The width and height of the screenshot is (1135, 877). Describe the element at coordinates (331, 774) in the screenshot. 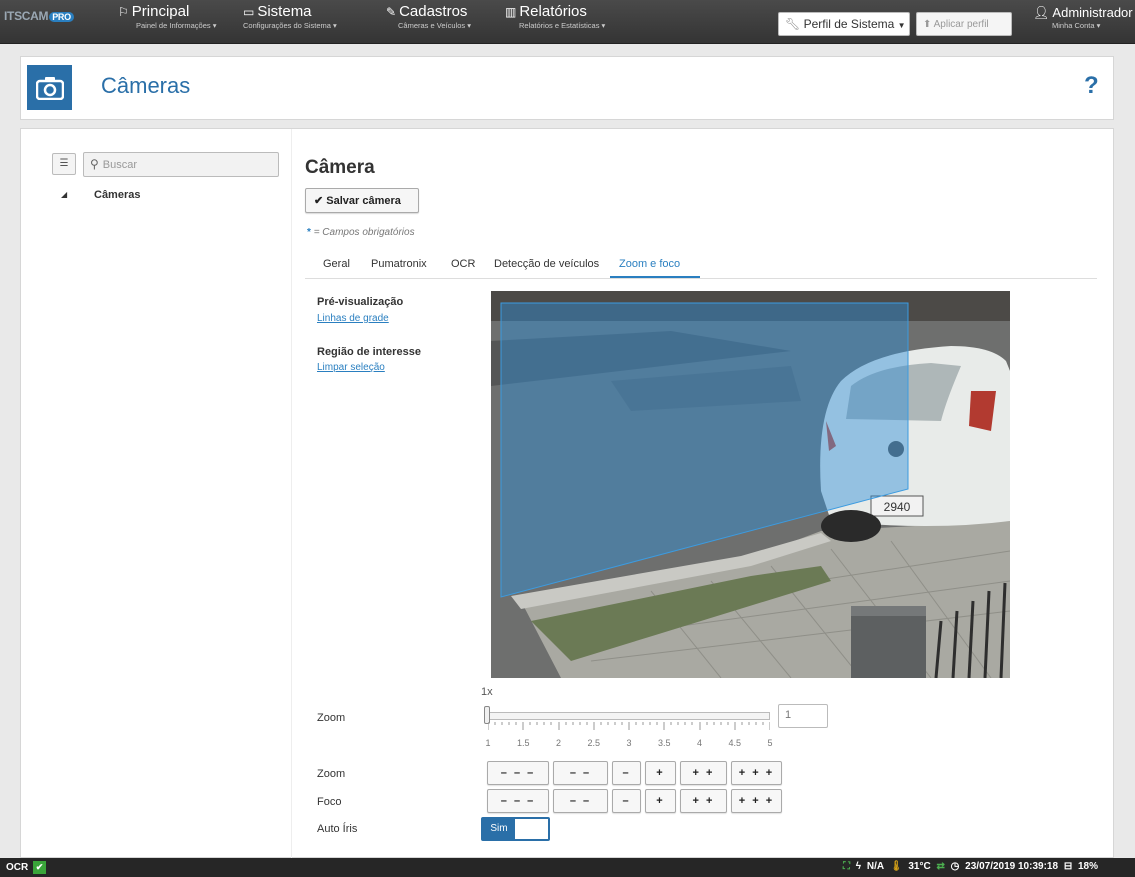

I see `zoom-step-label: Zoom` at that location.